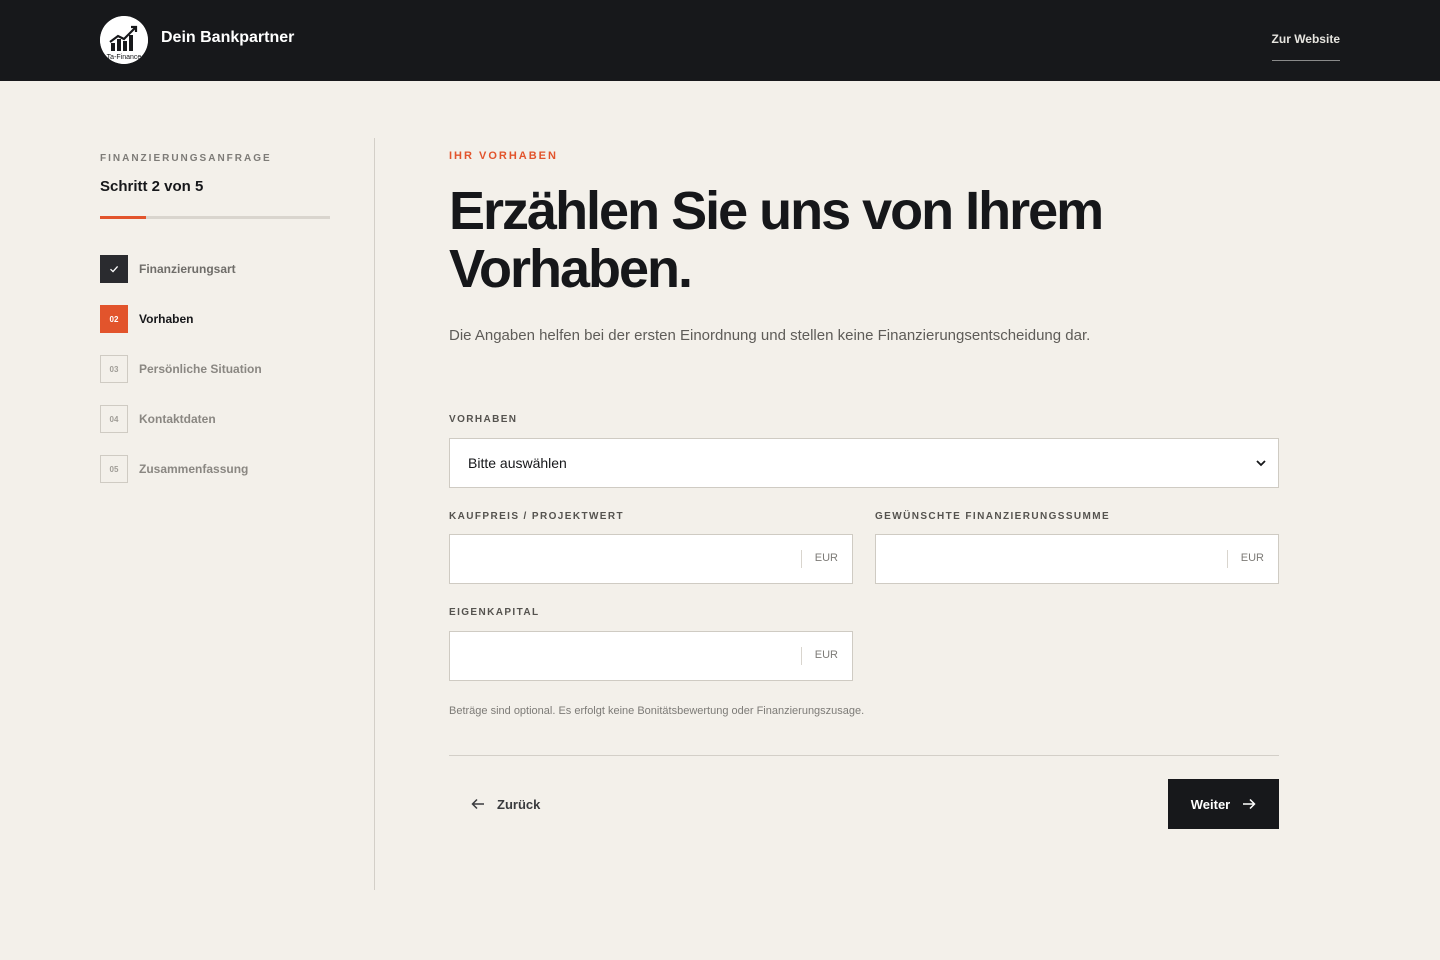 The image size is (1440, 960). What do you see at coordinates (1305, 46) in the screenshot?
I see `website-link: Zur Website` at bounding box center [1305, 46].